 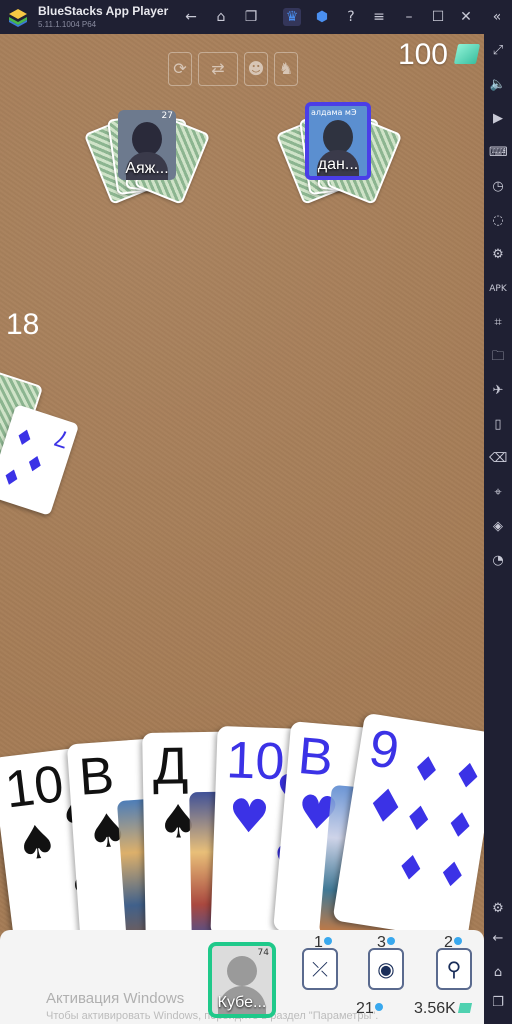 I want to click on erase-icon: ⌫, so click(x=498, y=459).